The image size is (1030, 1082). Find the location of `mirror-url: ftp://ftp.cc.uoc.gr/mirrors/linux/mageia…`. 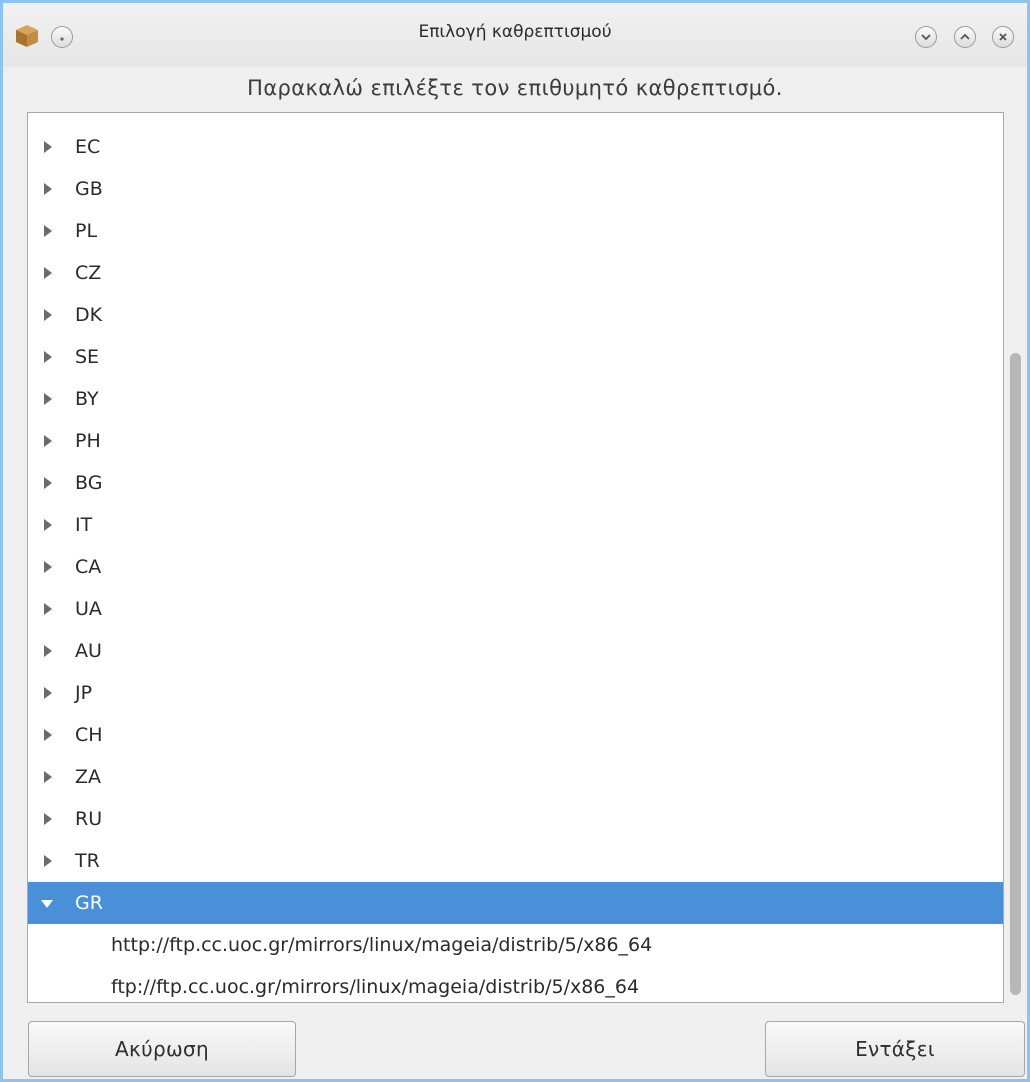

mirror-url: ftp://ftp.cc.uoc.gr/mirrors/linux/mageia… is located at coordinates (375, 987).